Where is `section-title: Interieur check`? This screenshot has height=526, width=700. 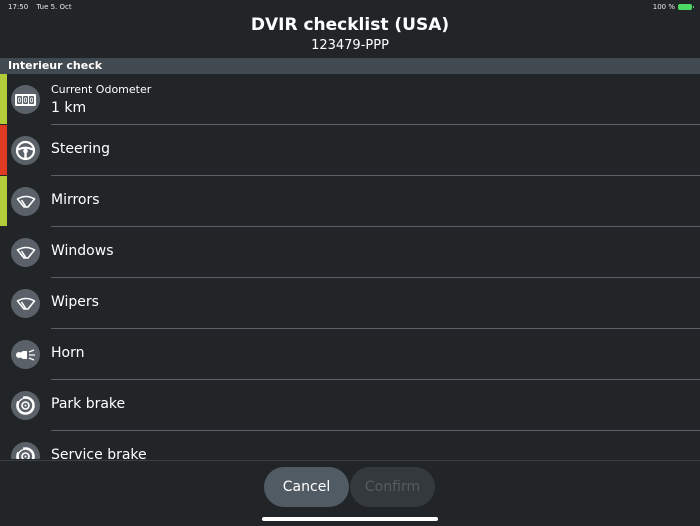 section-title: Interieur check is located at coordinates (55, 65).